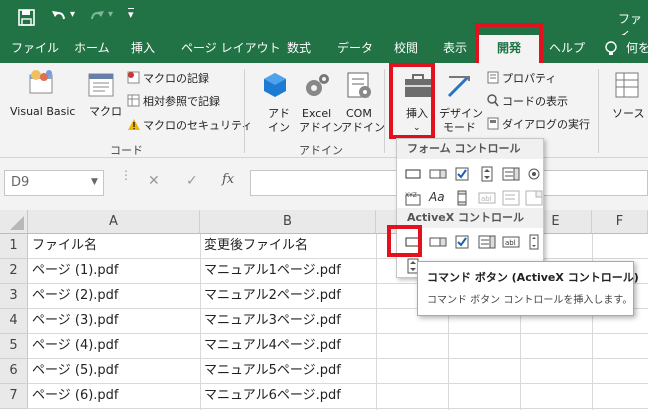 The height and width of the screenshot is (410, 648). I want to click on name-box: D9 ▼, so click(54, 183).